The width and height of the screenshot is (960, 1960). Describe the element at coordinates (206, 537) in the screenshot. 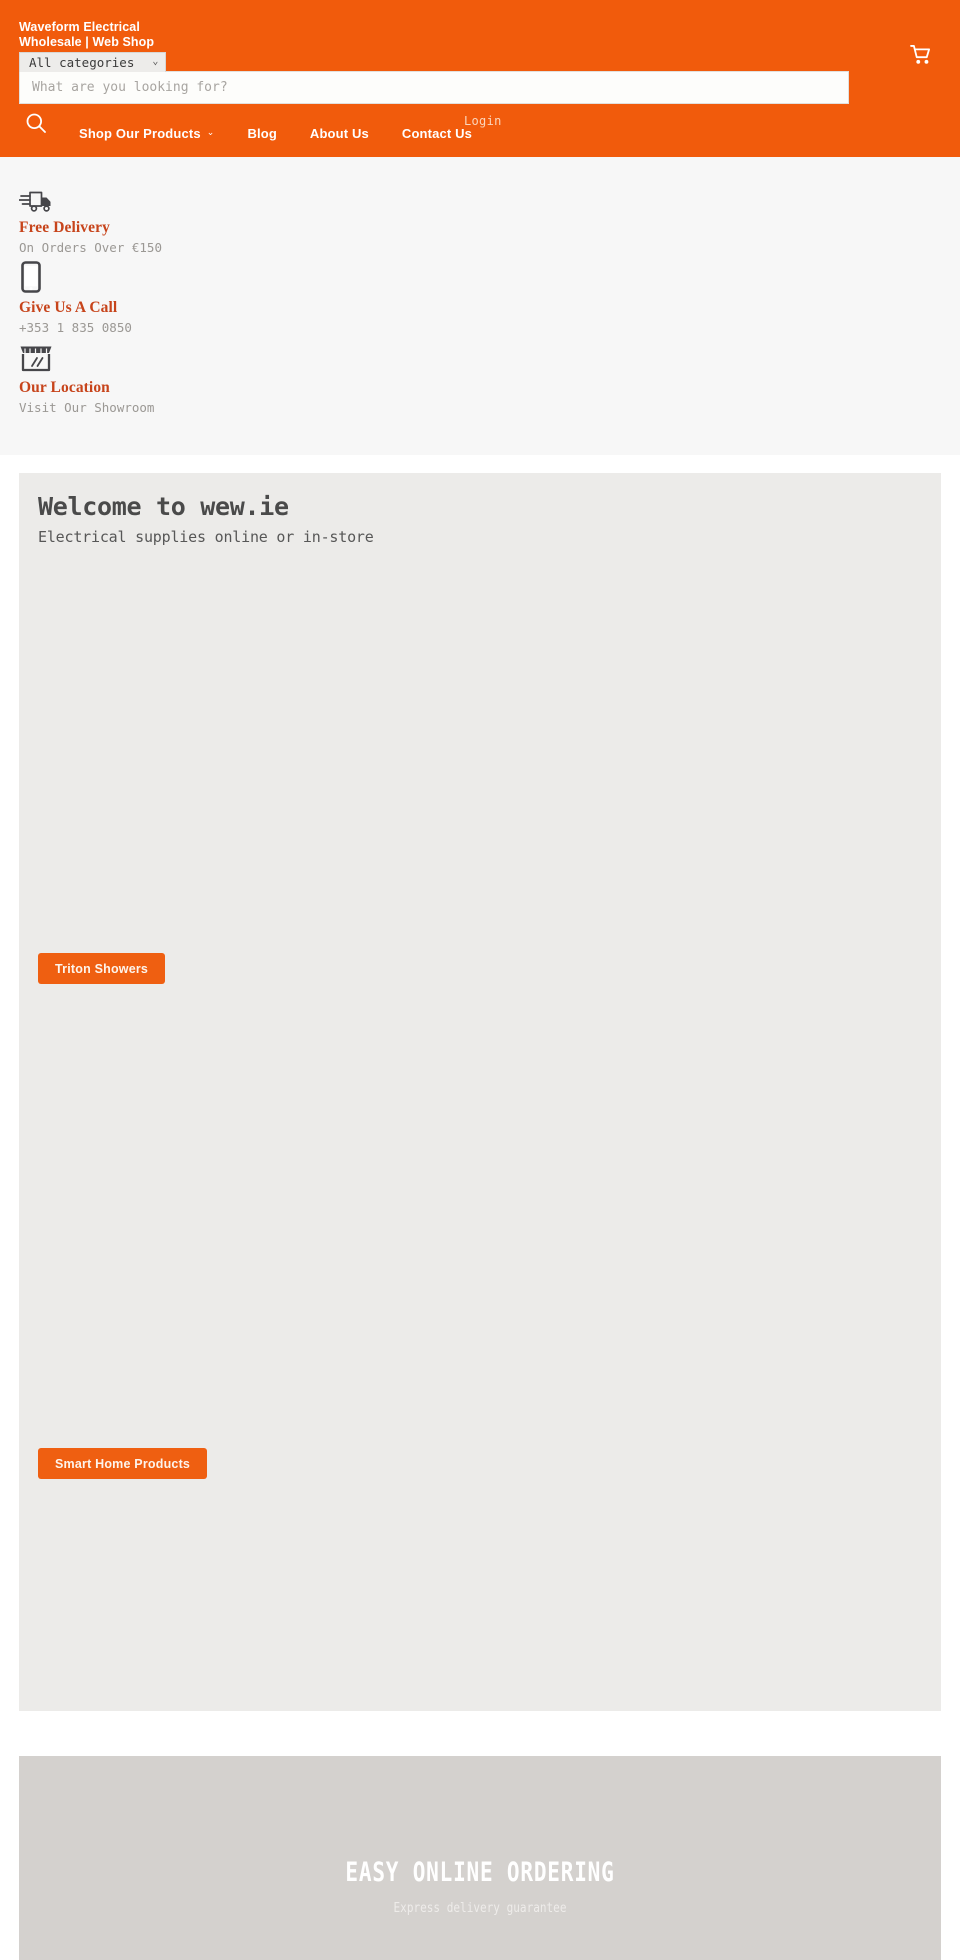

I see `hero-subtitle: Electrical supplies online or in-store` at that location.